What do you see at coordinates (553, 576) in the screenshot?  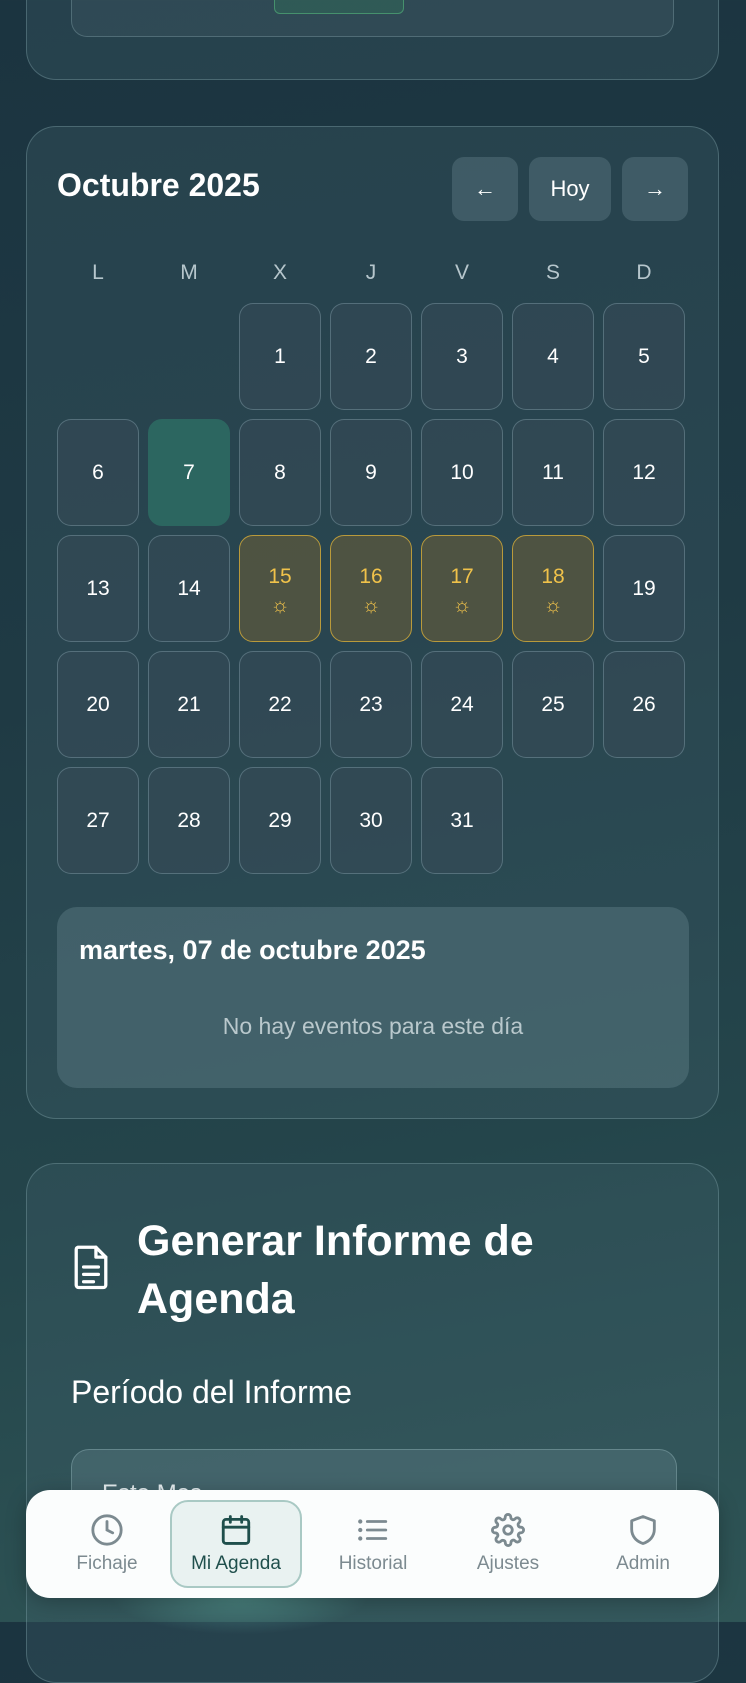 I see `day-number: 18` at bounding box center [553, 576].